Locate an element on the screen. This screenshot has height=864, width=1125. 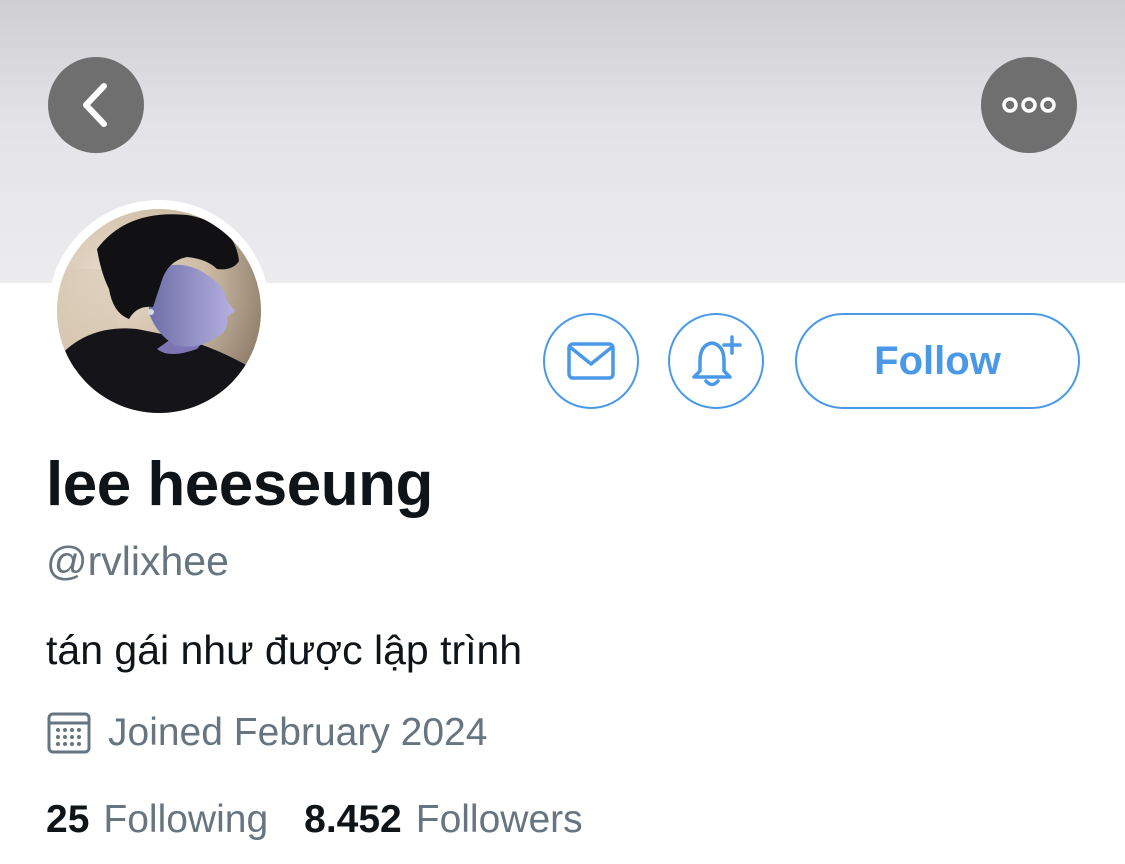
envelope-icon is located at coordinates (591, 361).